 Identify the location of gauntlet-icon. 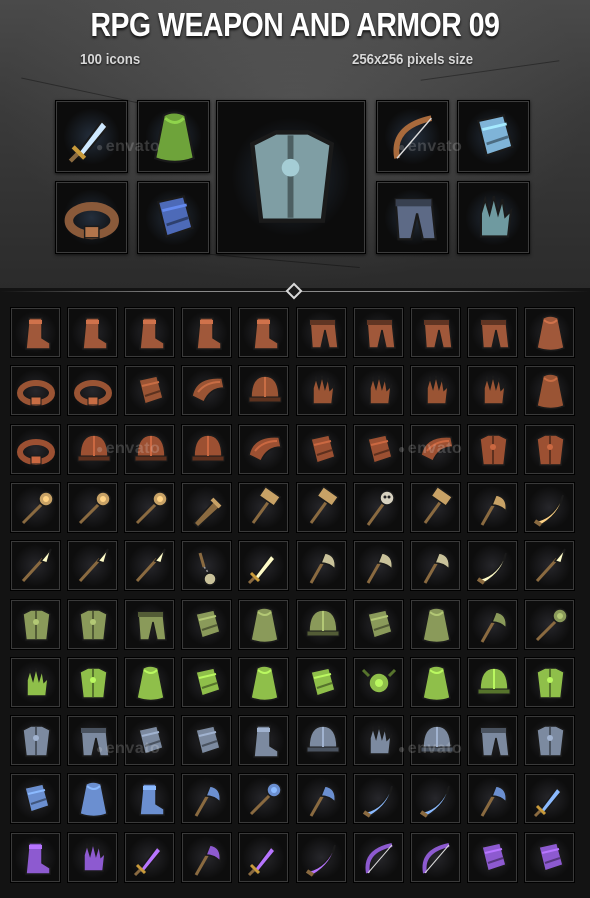
(208, 740).